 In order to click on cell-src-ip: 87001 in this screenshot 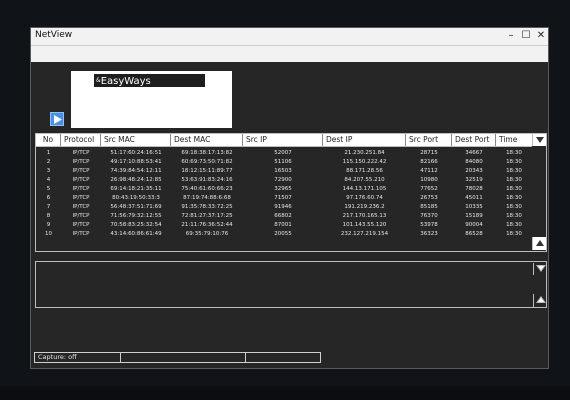, I will do `click(283, 225)`.